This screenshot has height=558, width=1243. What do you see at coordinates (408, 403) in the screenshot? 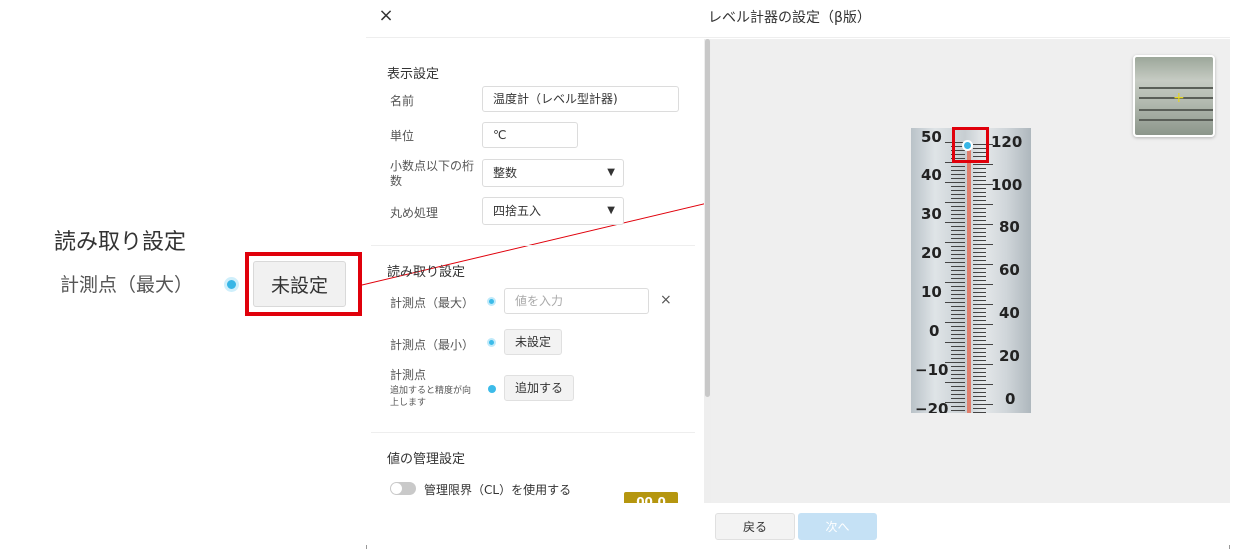
I see `point-hint-line2: 上します` at bounding box center [408, 403].